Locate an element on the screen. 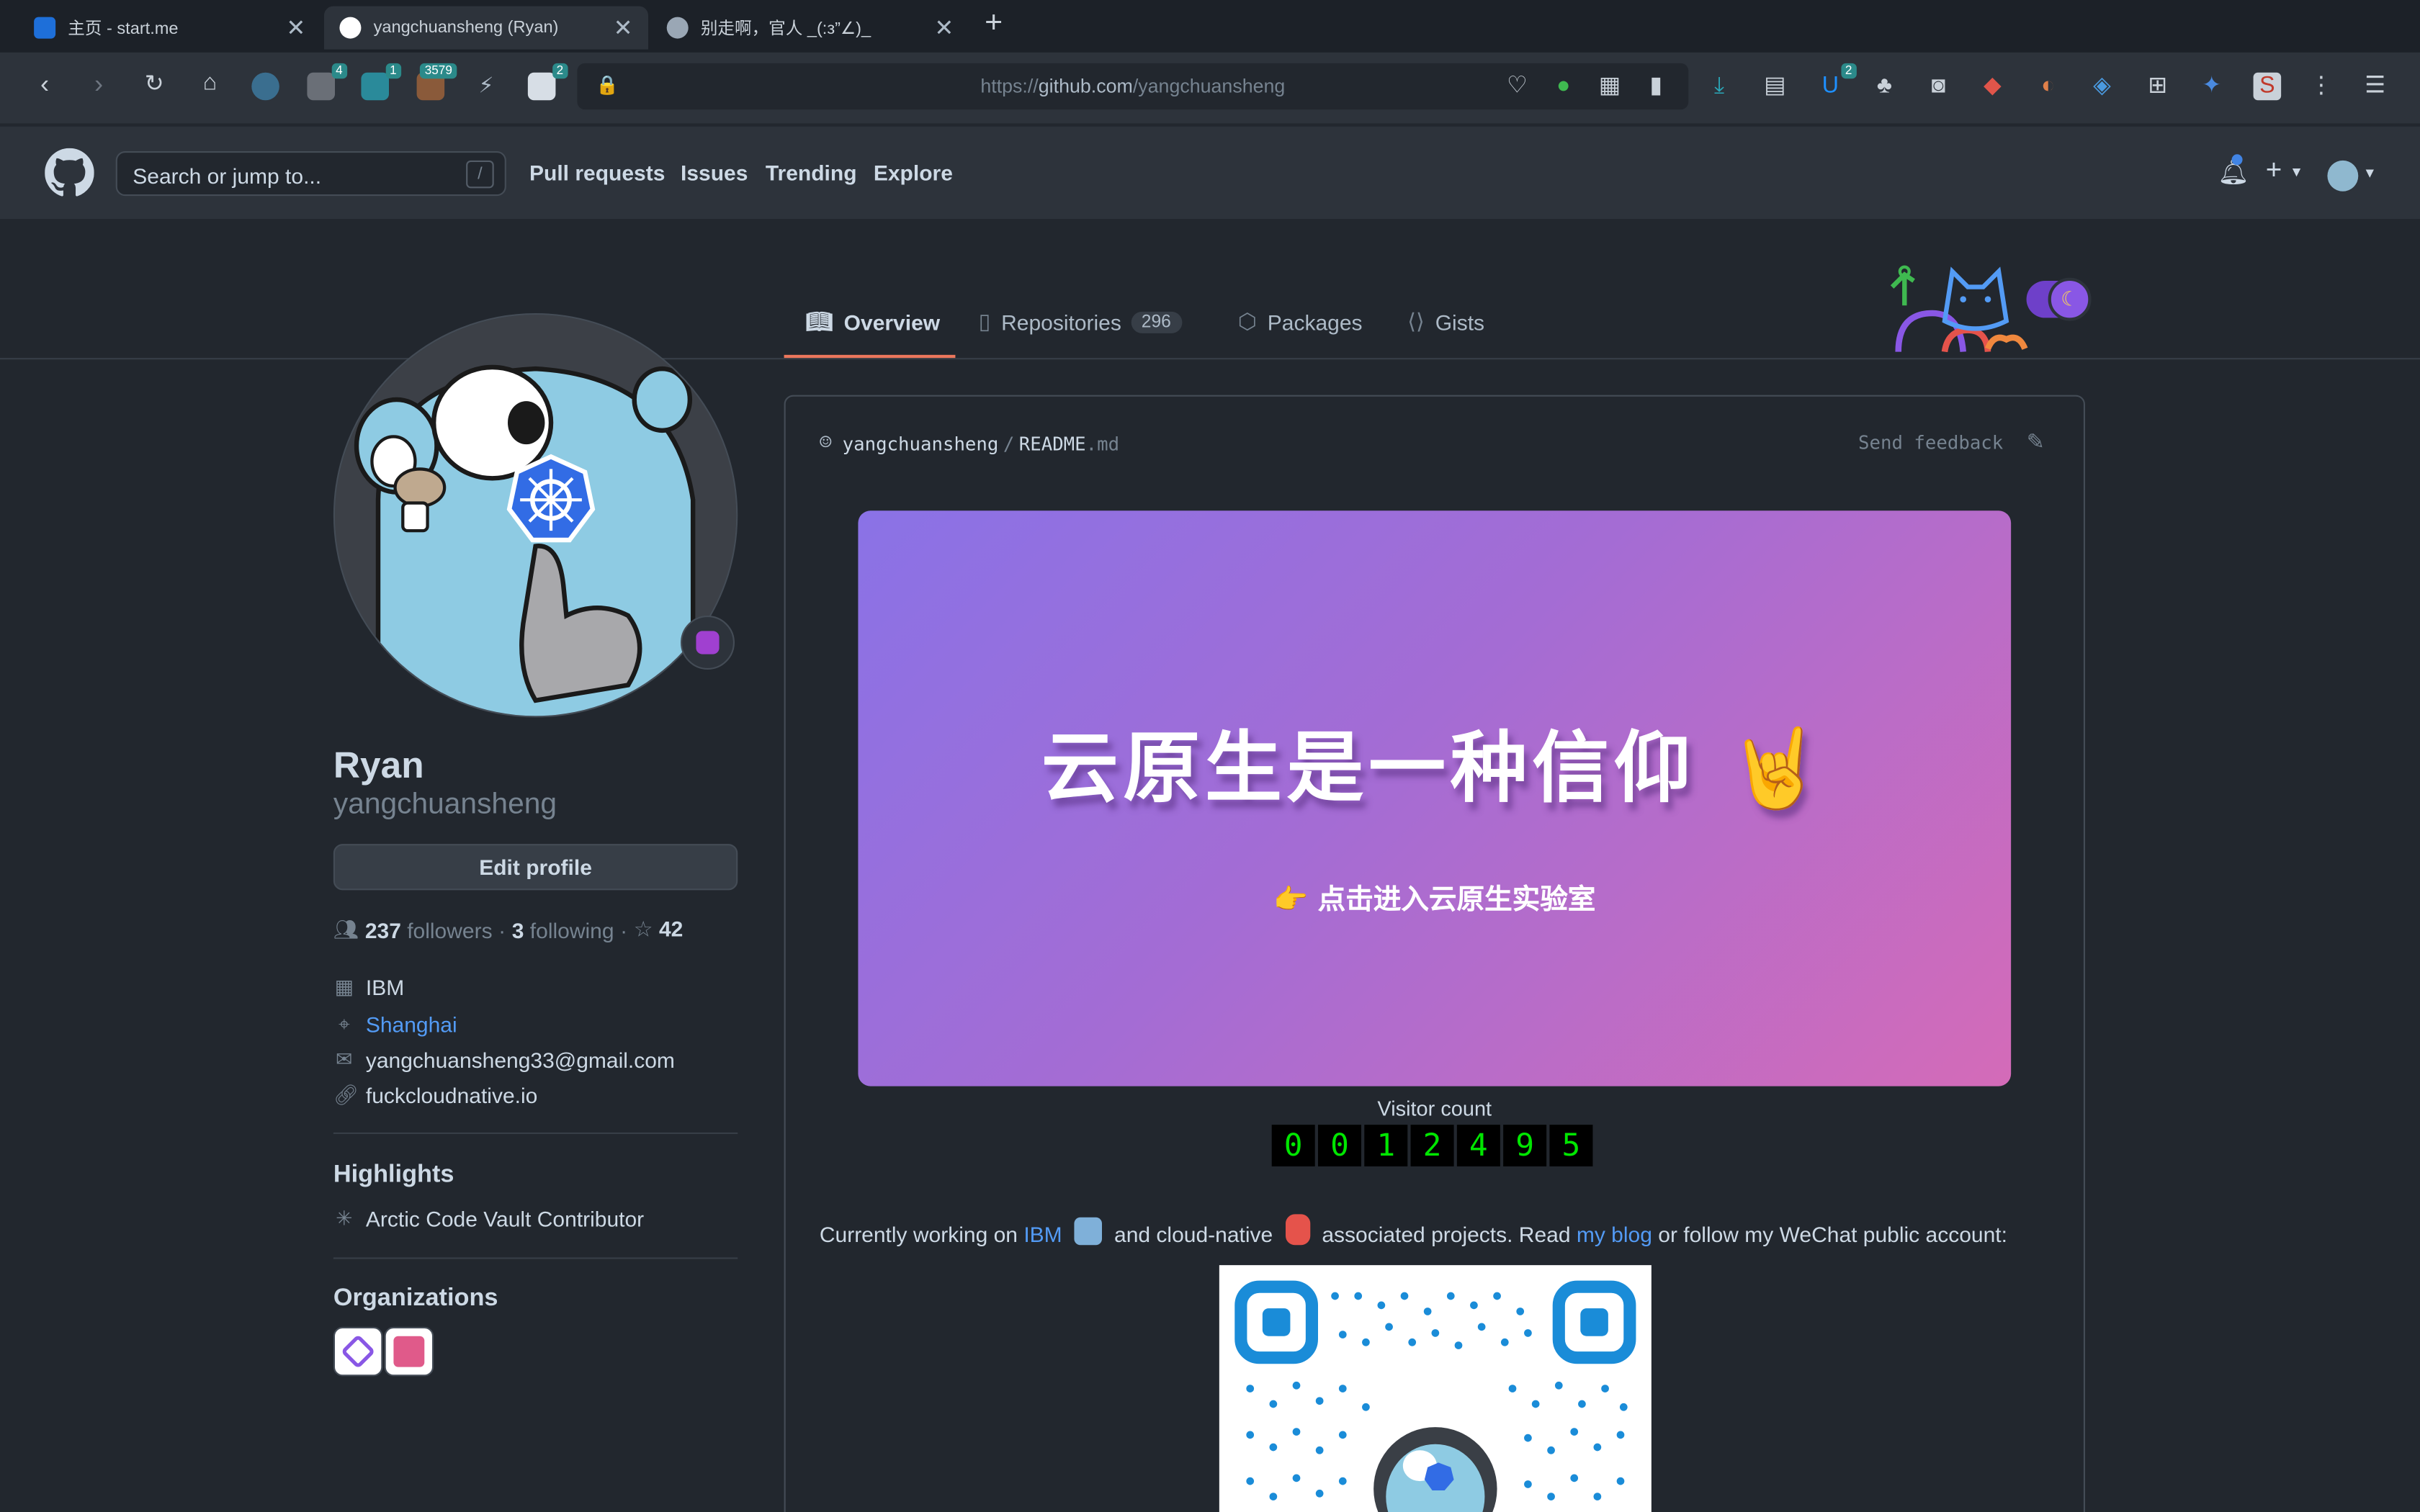 The height and width of the screenshot is (1512, 2420). reload-icon: ↻ is located at coordinates (154, 83).